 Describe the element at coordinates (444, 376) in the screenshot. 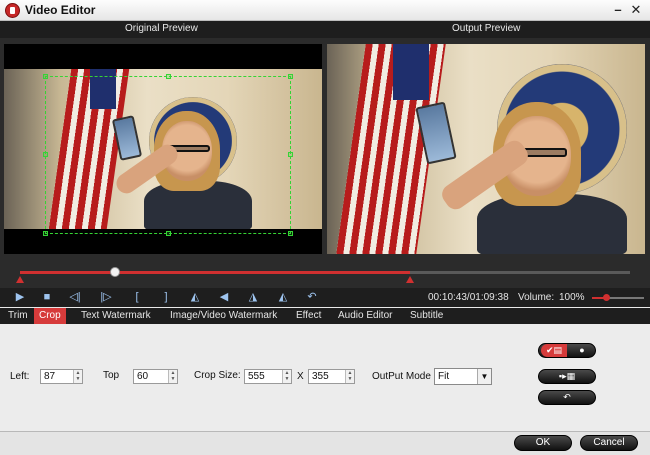

I see `output-mode-value: Fit` at that location.